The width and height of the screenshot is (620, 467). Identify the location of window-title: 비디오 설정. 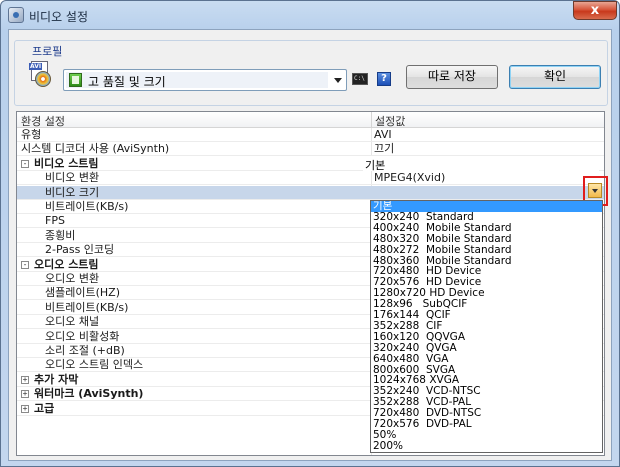
(59, 17).